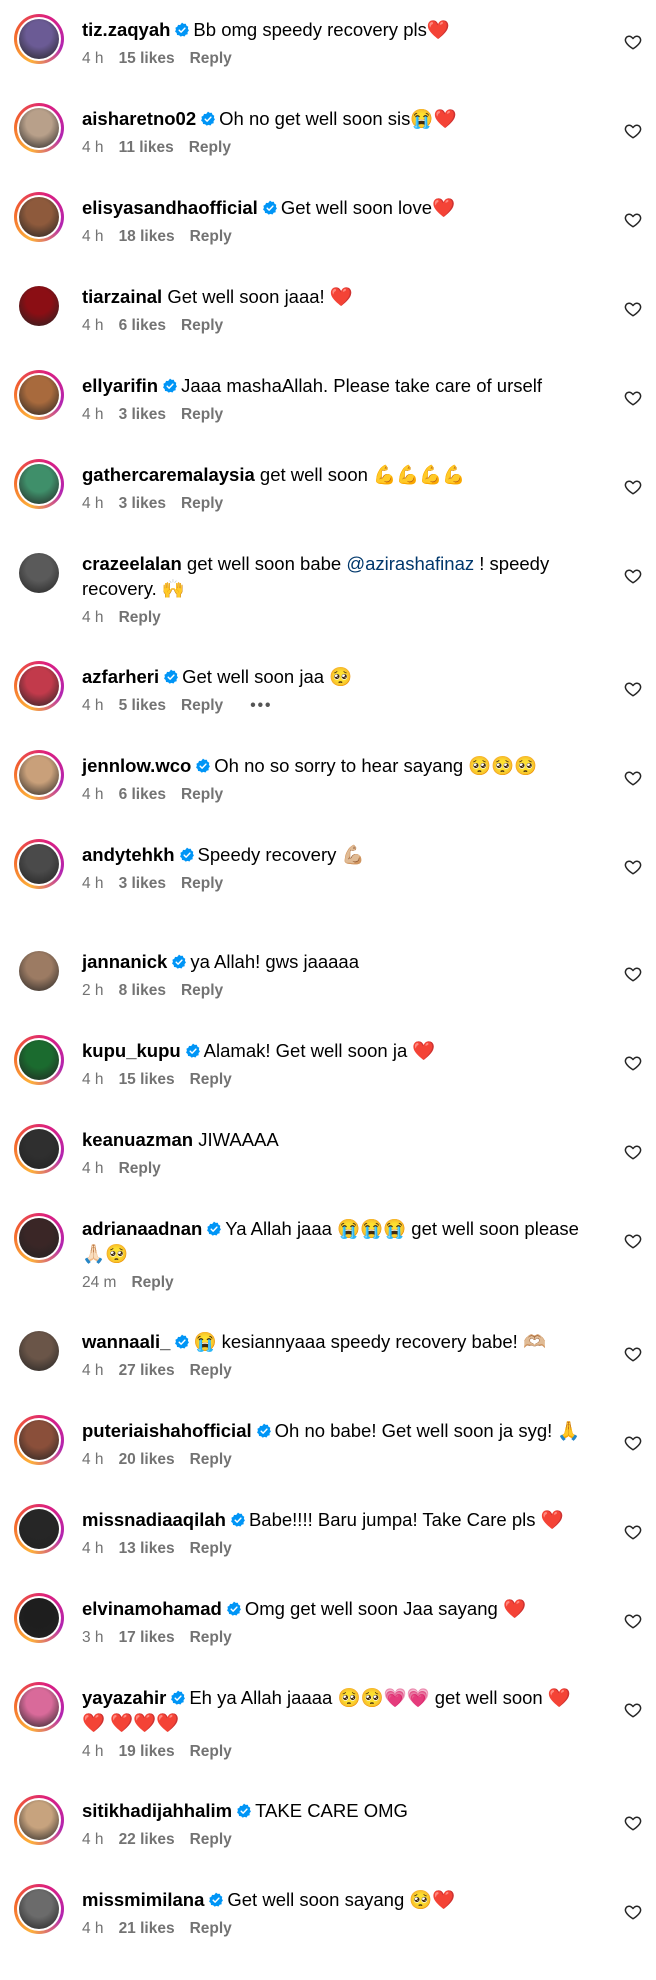  I want to click on comment-username: puteriaishahofficial, so click(167, 1430).